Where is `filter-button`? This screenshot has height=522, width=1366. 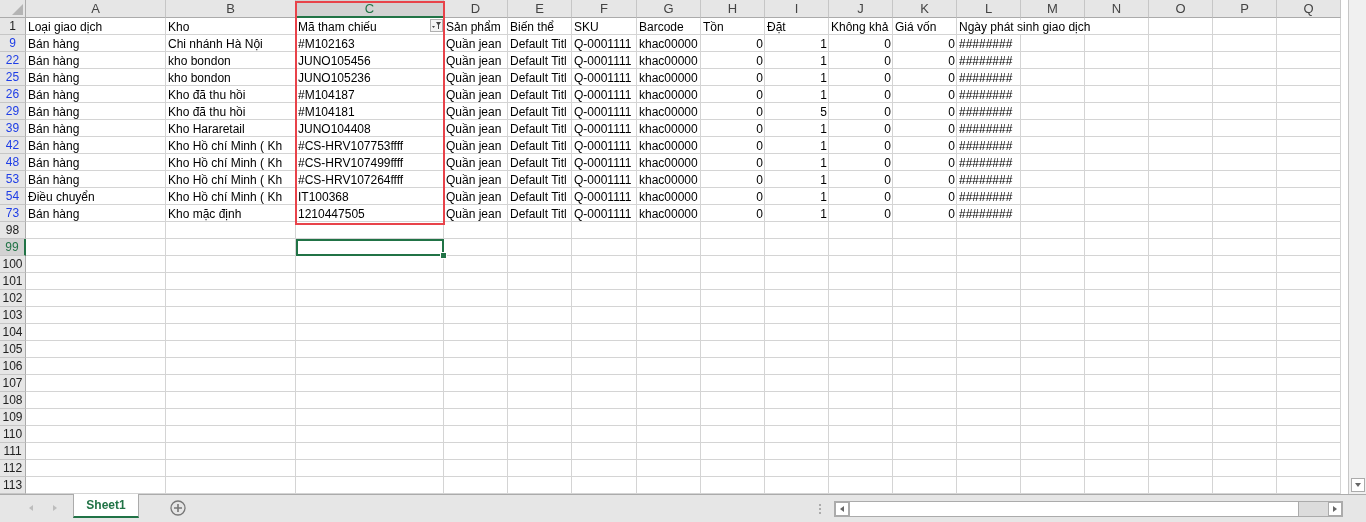 filter-button is located at coordinates (436, 25).